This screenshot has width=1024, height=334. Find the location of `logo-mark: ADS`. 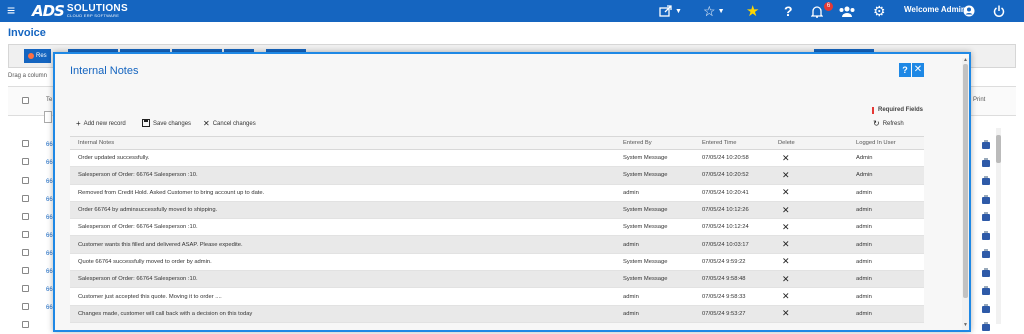

logo-mark: ADS is located at coordinates (48, 11).